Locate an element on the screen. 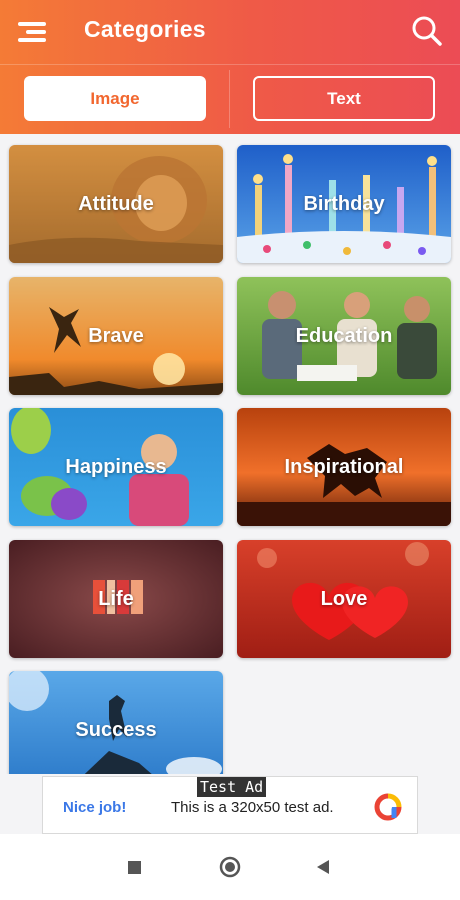  ad-body-text: This is a 320x50 test ad. is located at coordinates (252, 807).